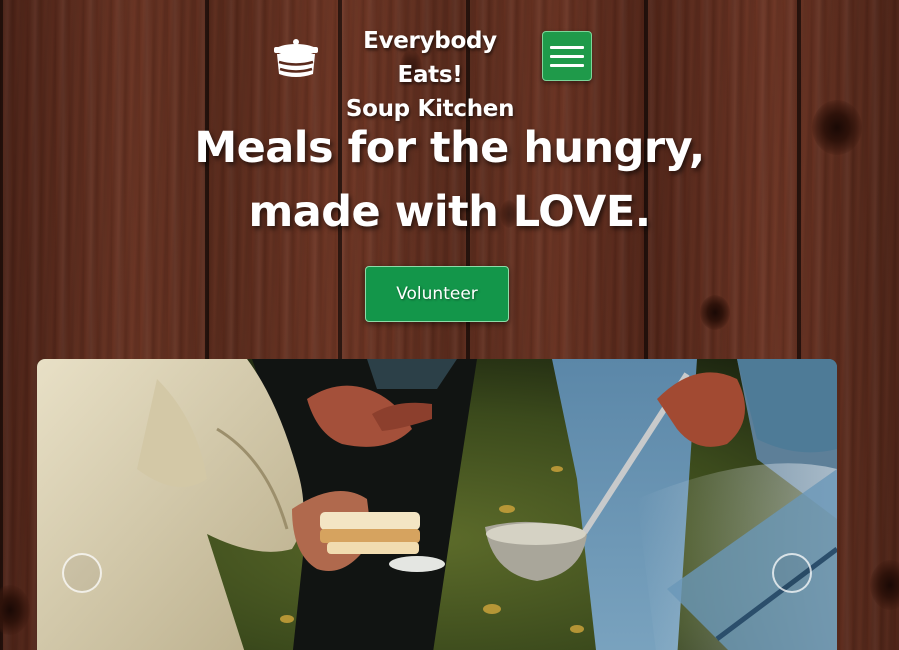  What do you see at coordinates (430, 58) in the screenshot?
I see `brand-line-1: Everybody Eats!` at bounding box center [430, 58].